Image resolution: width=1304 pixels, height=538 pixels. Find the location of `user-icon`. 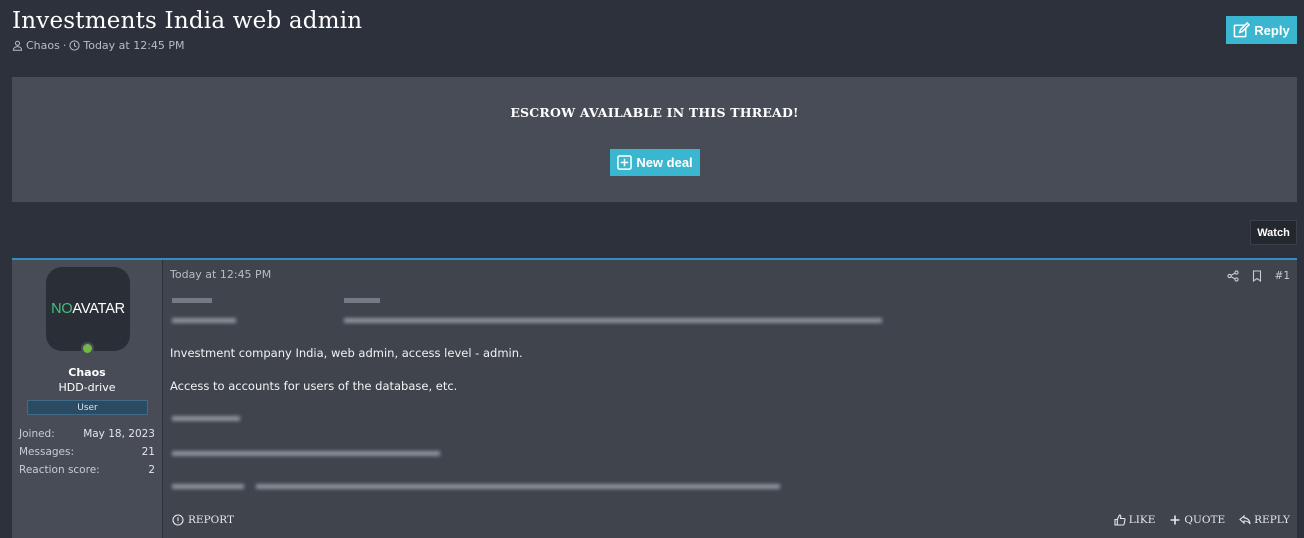

user-icon is located at coordinates (17, 45).